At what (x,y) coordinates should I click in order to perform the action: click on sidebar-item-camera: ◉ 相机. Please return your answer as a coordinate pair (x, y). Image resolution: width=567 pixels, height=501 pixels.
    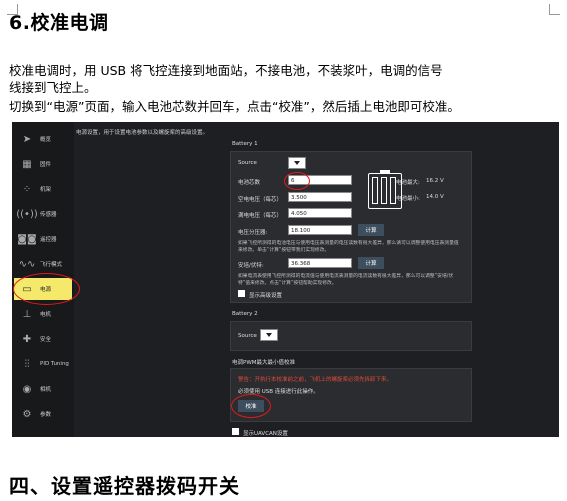
    Looking at the image, I should click on (43, 389).